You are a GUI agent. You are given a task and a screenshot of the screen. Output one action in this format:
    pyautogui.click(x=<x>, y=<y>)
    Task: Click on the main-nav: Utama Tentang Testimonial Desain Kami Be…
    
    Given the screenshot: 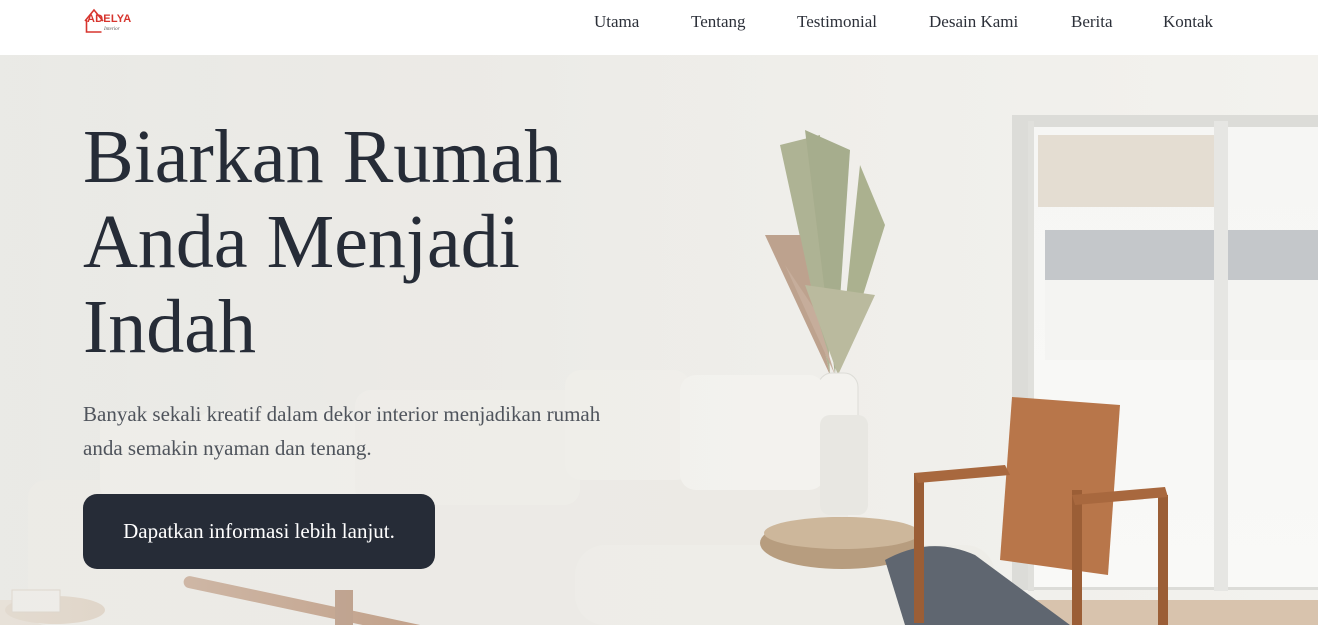 What is the action you would take?
    pyautogui.click(x=659, y=23)
    